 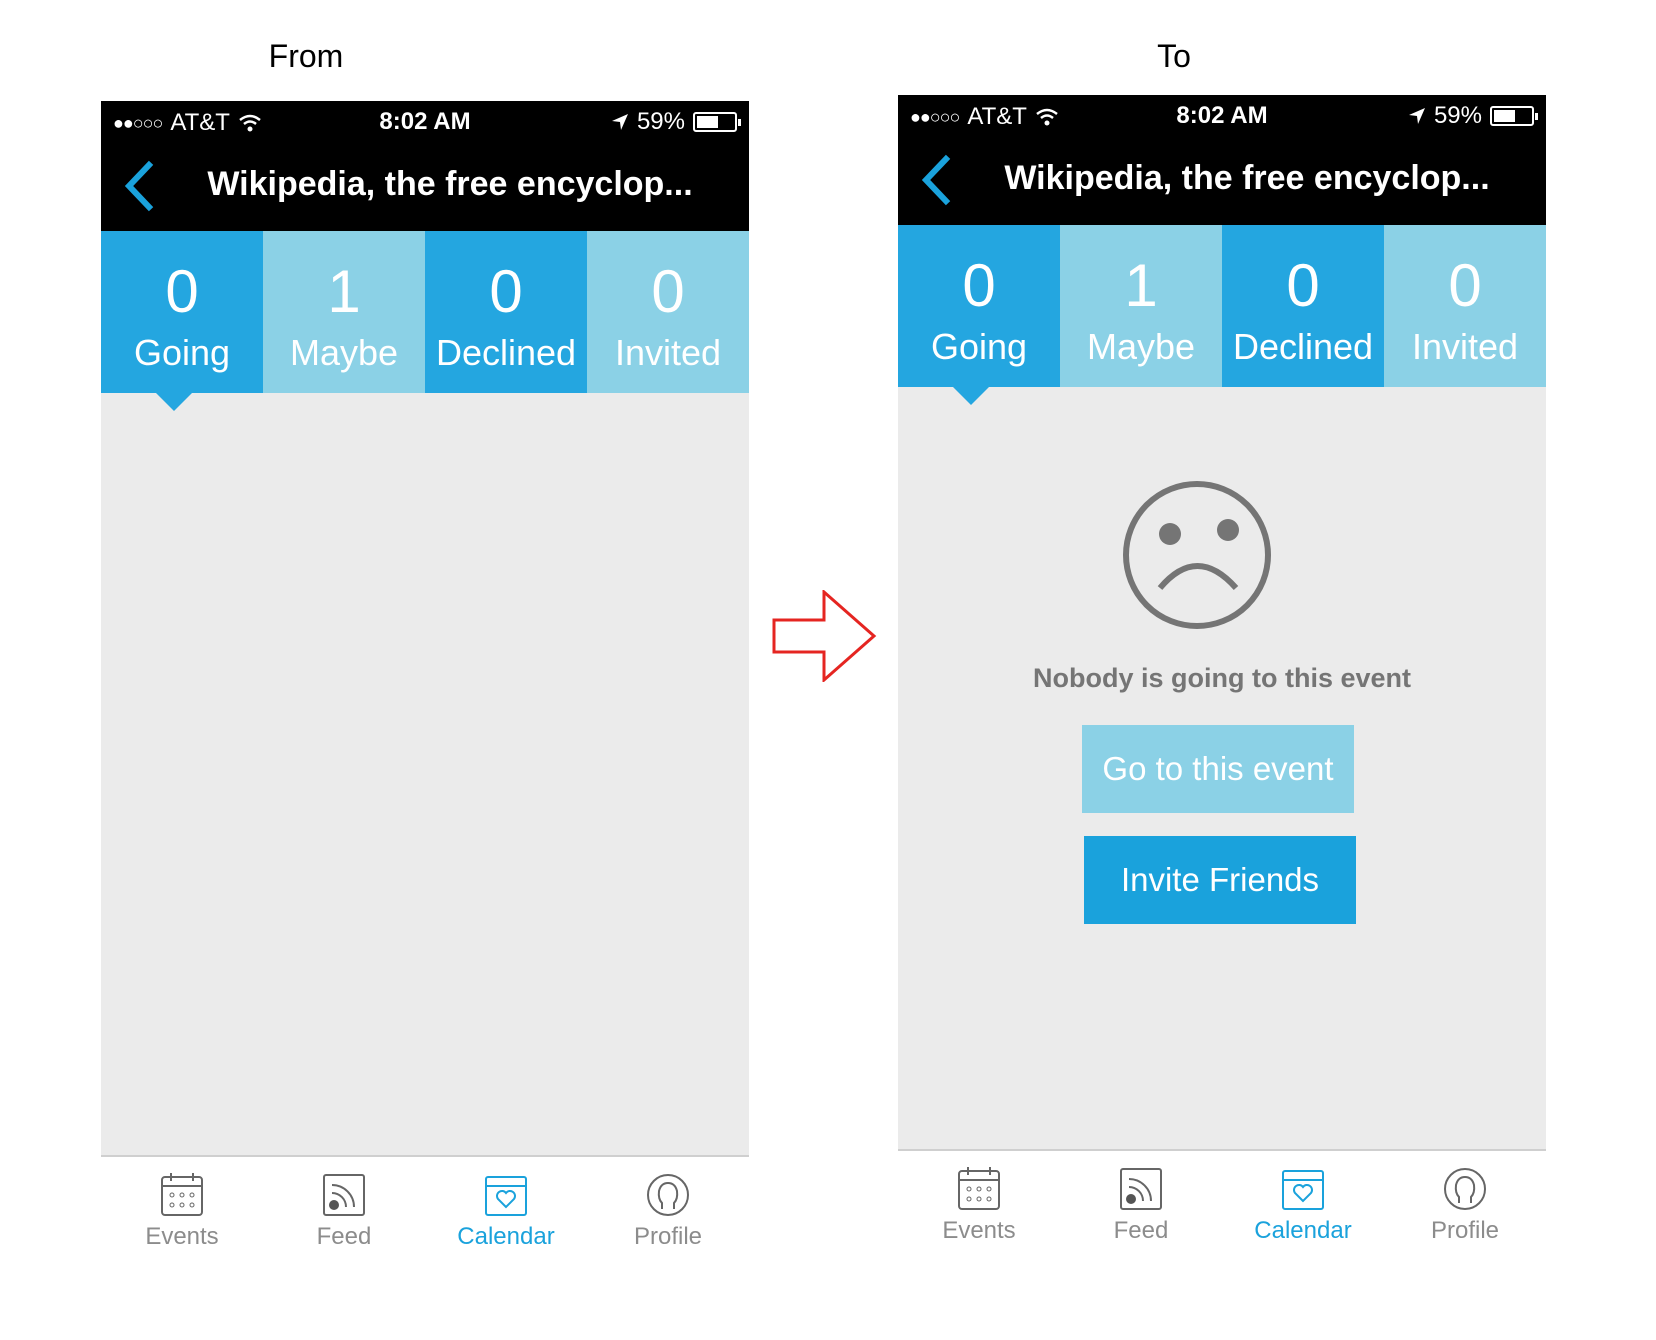 I want to click on to-caption: To, so click(x=1174, y=56).